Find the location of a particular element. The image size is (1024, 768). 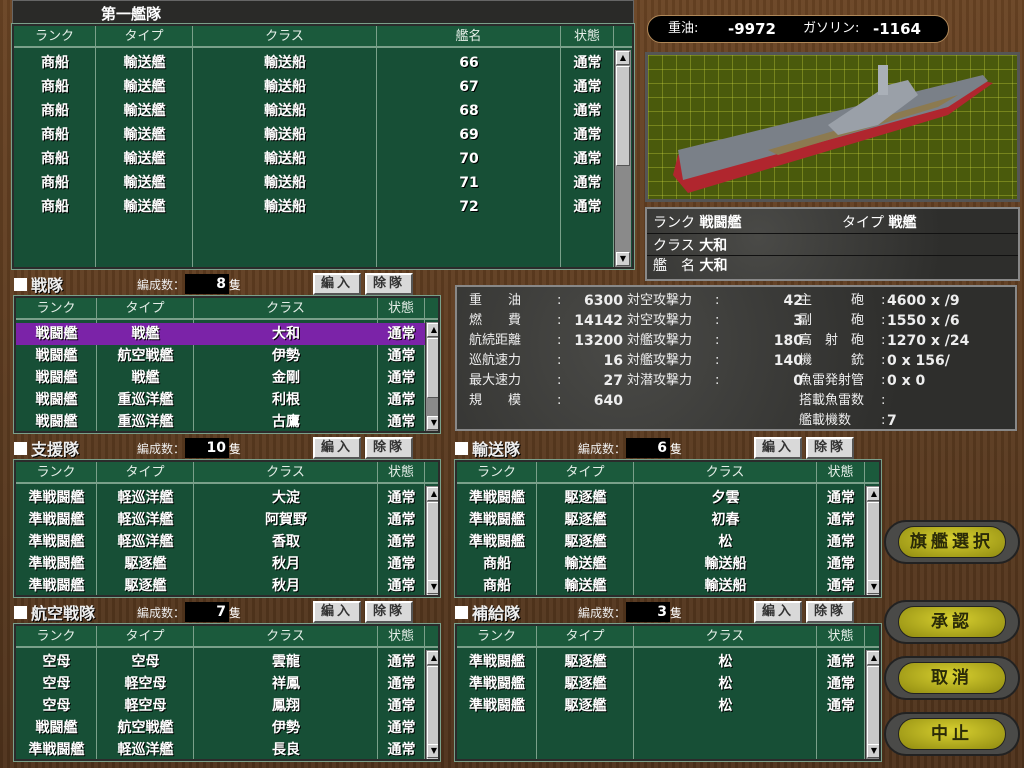

table-row: 商船 輸送艦 輸送船 70 通常 is located at coordinates (314, 159).